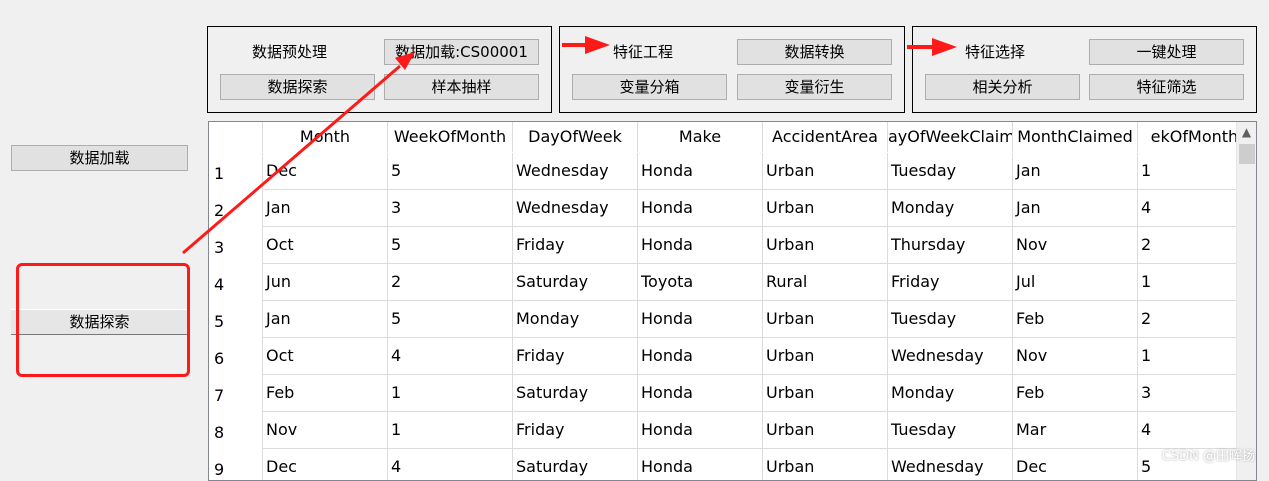  I want to click on feature-selection-title: 特征选择, so click(995, 52).